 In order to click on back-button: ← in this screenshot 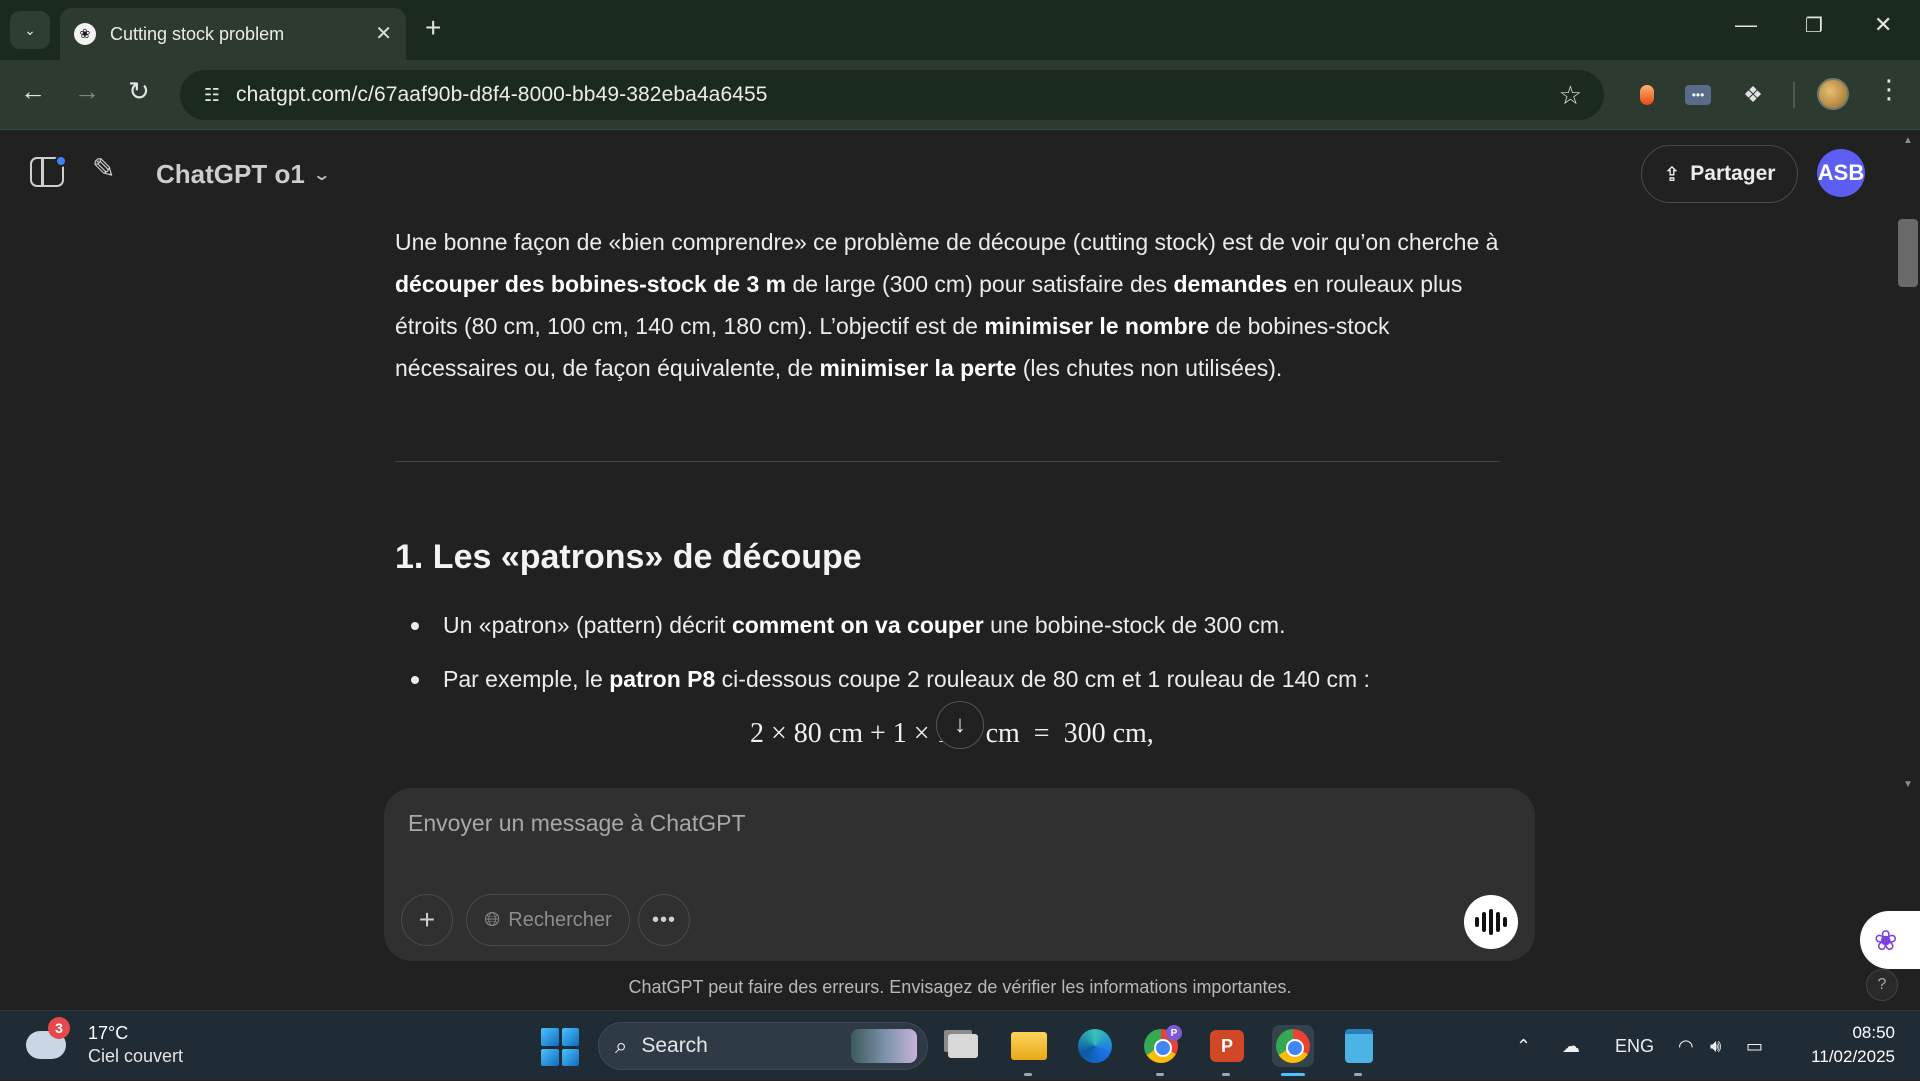, I will do `click(33, 91)`.